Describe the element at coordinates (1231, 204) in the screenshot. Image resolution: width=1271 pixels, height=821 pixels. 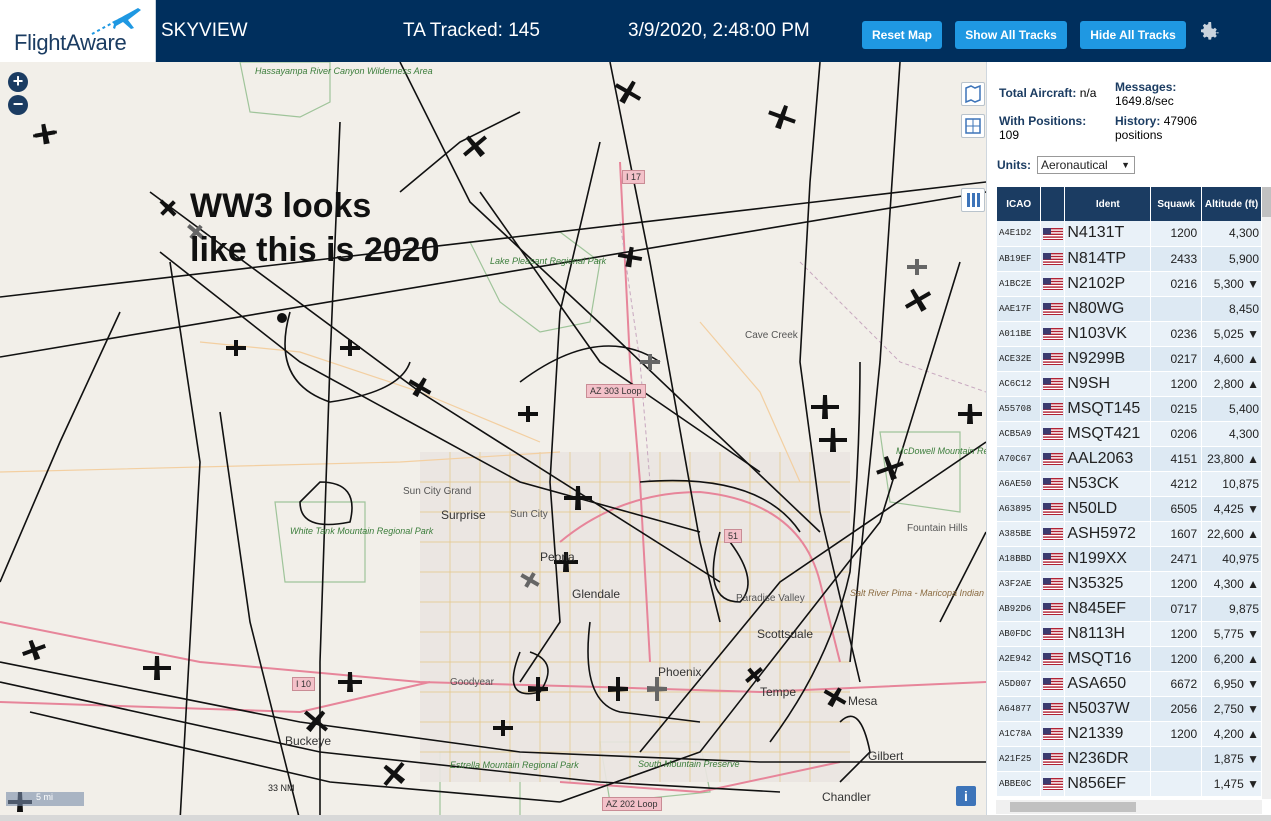
I see `column-header-altitude: Altitude (ft)` at that location.